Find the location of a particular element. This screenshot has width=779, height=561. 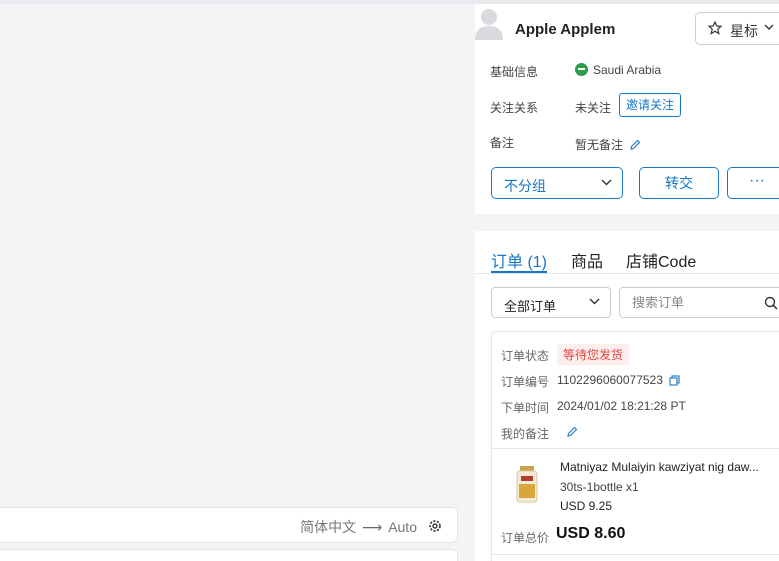

star-label: 星标 is located at coordinates (744, 31).